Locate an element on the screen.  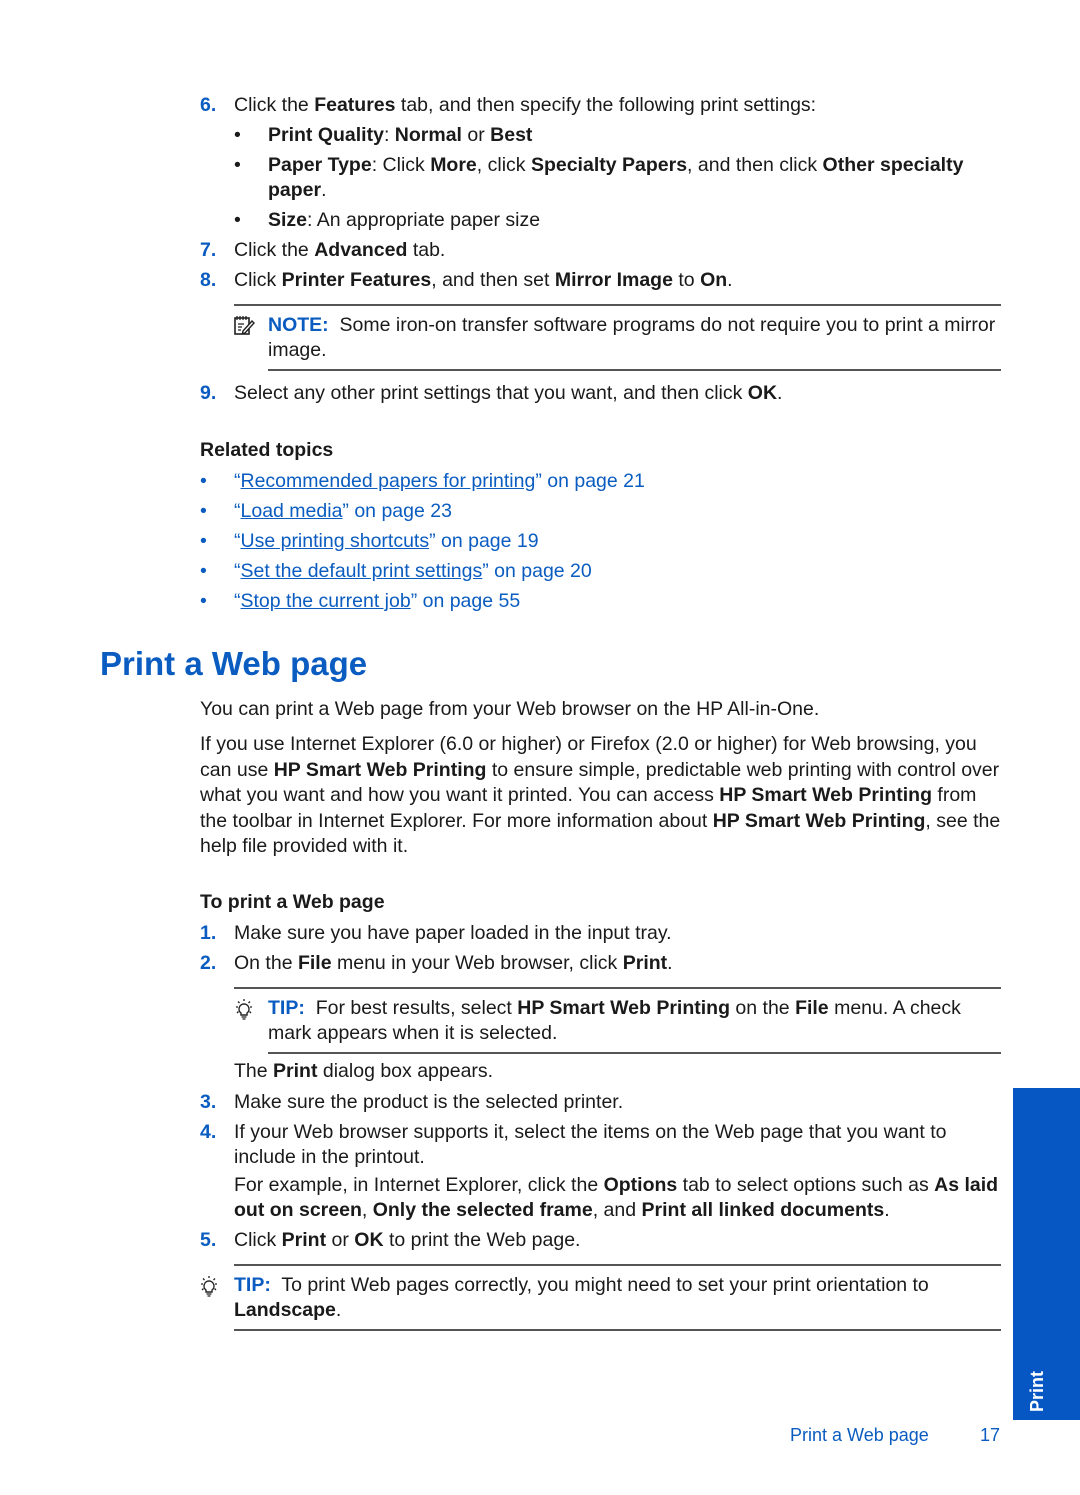
related-topic-link: Set the default print settings is located at coordinates (362, 571).